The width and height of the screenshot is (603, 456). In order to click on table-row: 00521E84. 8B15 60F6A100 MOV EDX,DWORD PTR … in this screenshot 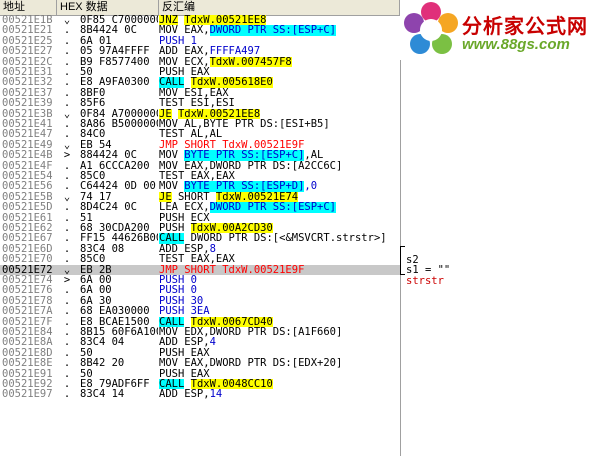, I will do `click(200, 332)`.